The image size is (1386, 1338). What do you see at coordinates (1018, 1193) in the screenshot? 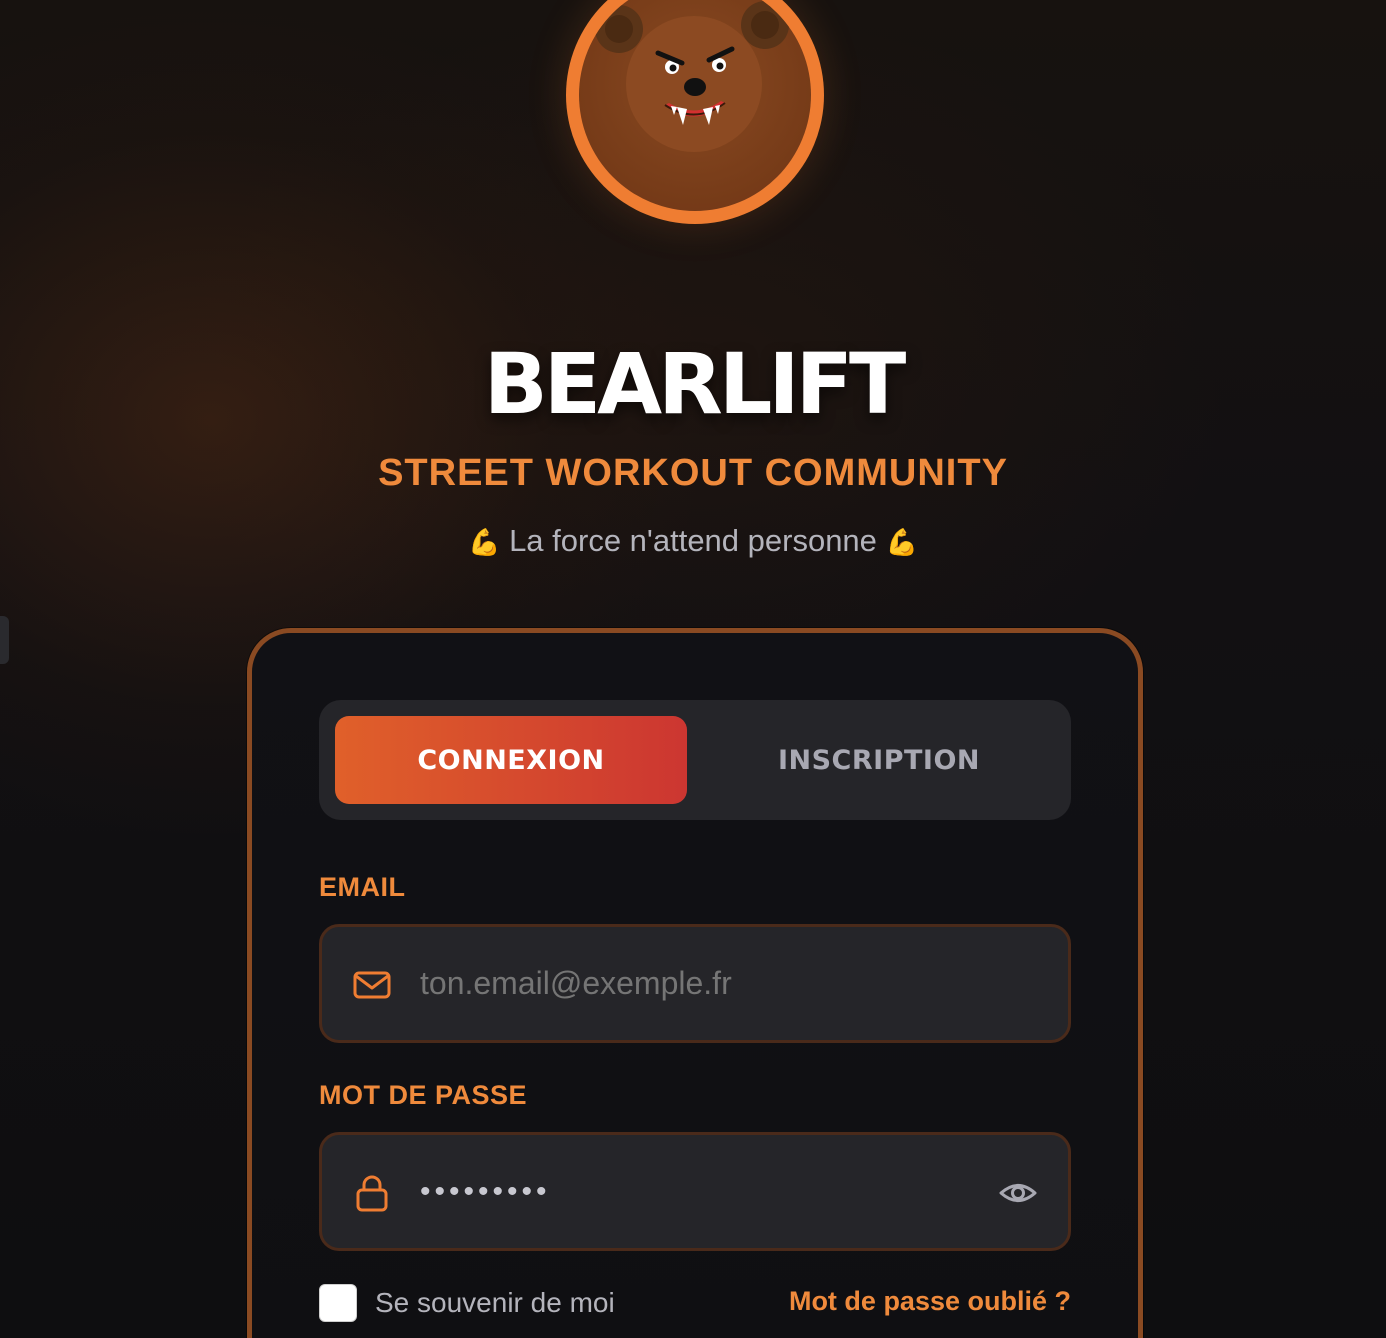
I see `eye-icon` at bounding box center [1018, 1193].